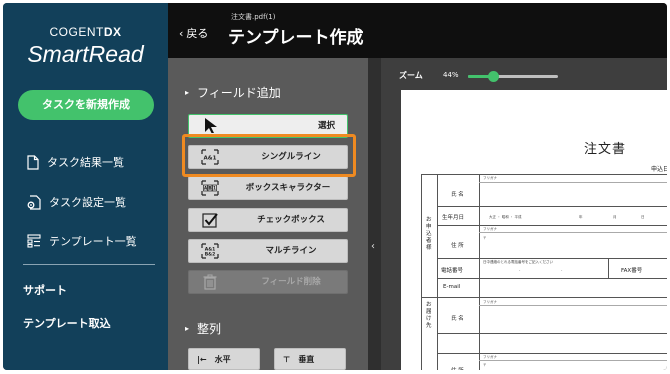 The width and height of the screenshot is (670, 374). Describe the element at coordinates (457, 368) in the screenshot. I see `address-label: 住 所` at that location.